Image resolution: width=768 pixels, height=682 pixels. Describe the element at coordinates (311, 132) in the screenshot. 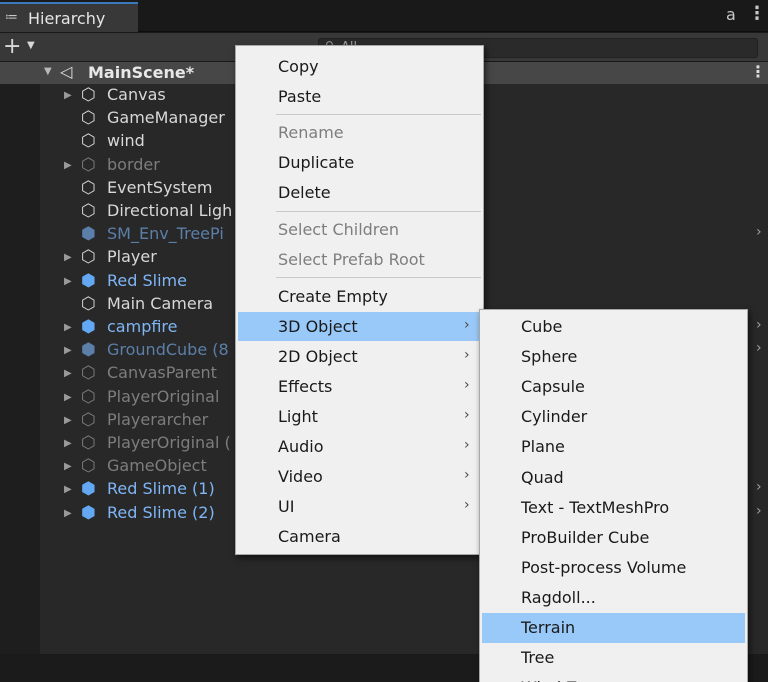

I see `menu-item-label: Rename` at that location.